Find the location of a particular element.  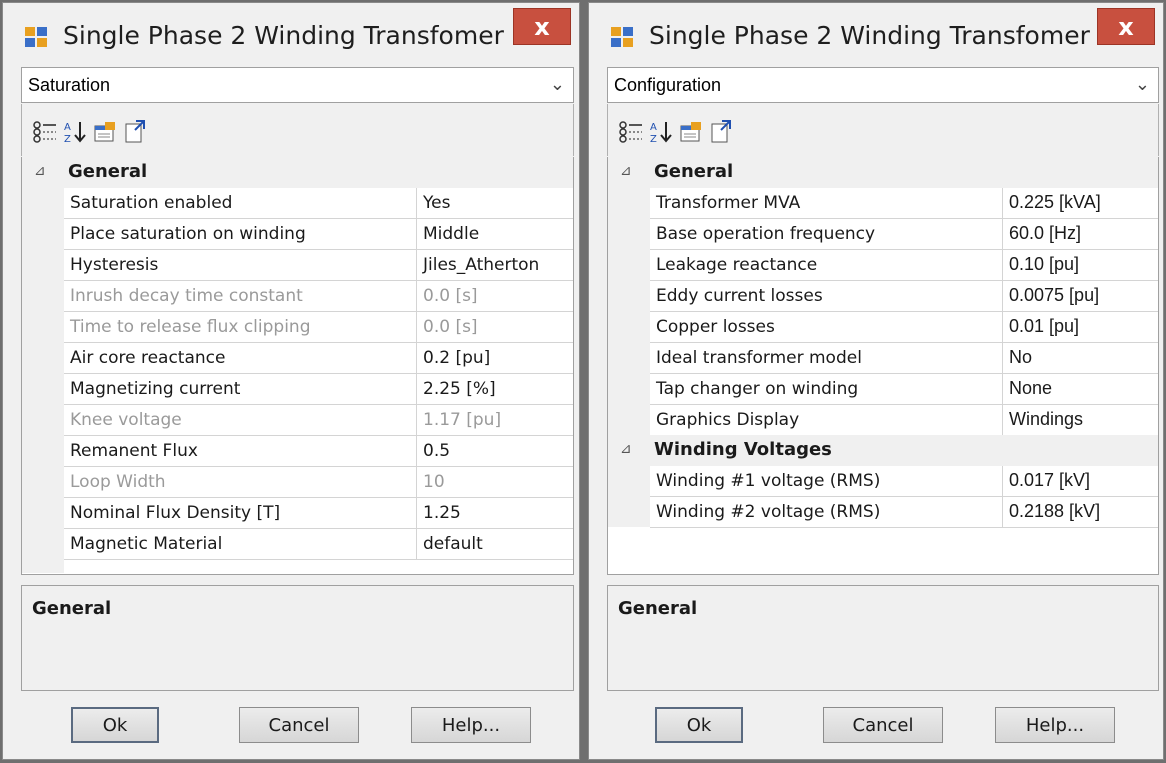

property-value: Middle is located at coordinates (495, 234).